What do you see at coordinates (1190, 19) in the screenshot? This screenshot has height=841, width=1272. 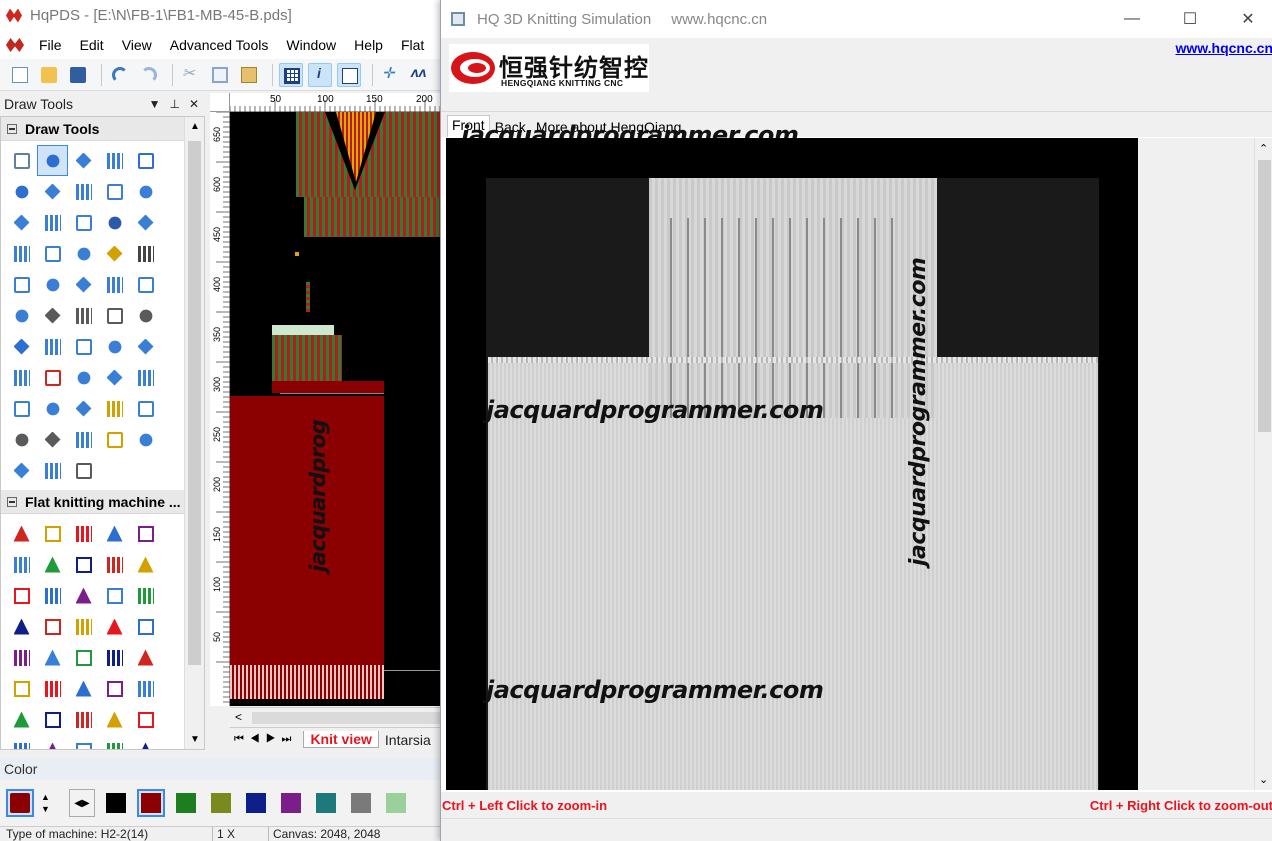 I see `maximize-button: ☐` at bounding box center [1190, 19].